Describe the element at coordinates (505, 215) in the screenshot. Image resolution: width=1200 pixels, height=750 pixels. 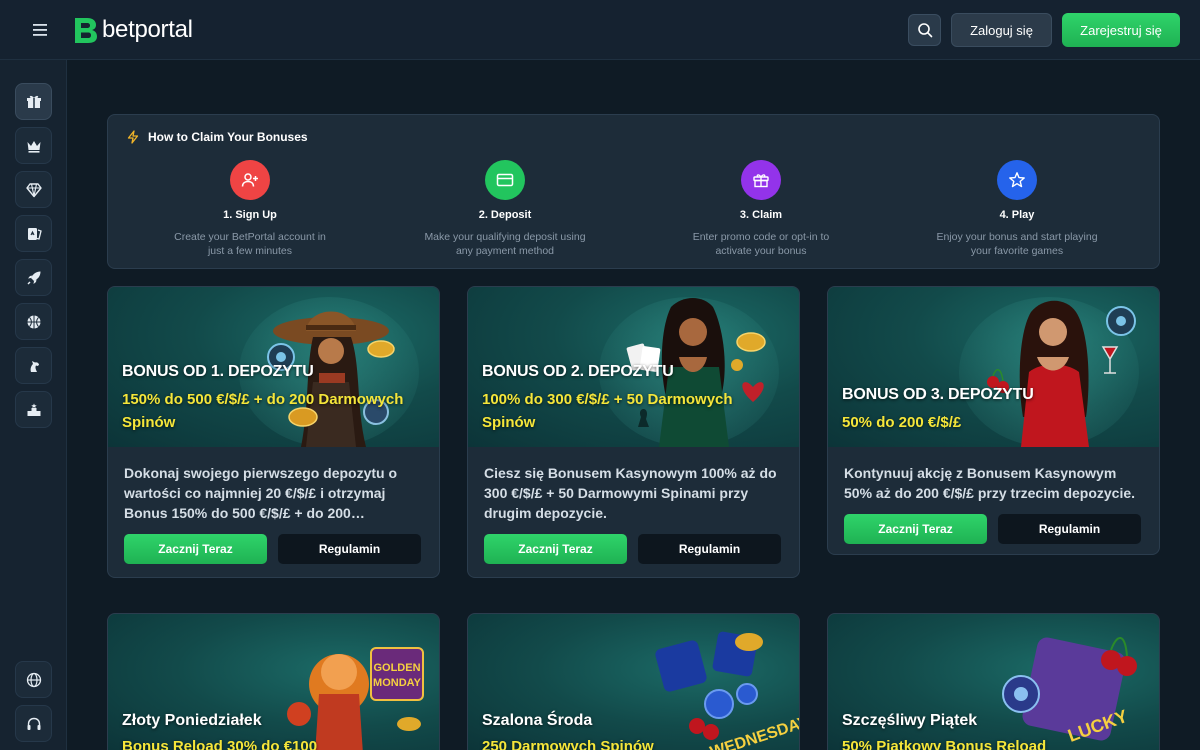
I see `step-title: 2. Deposit` at that location.